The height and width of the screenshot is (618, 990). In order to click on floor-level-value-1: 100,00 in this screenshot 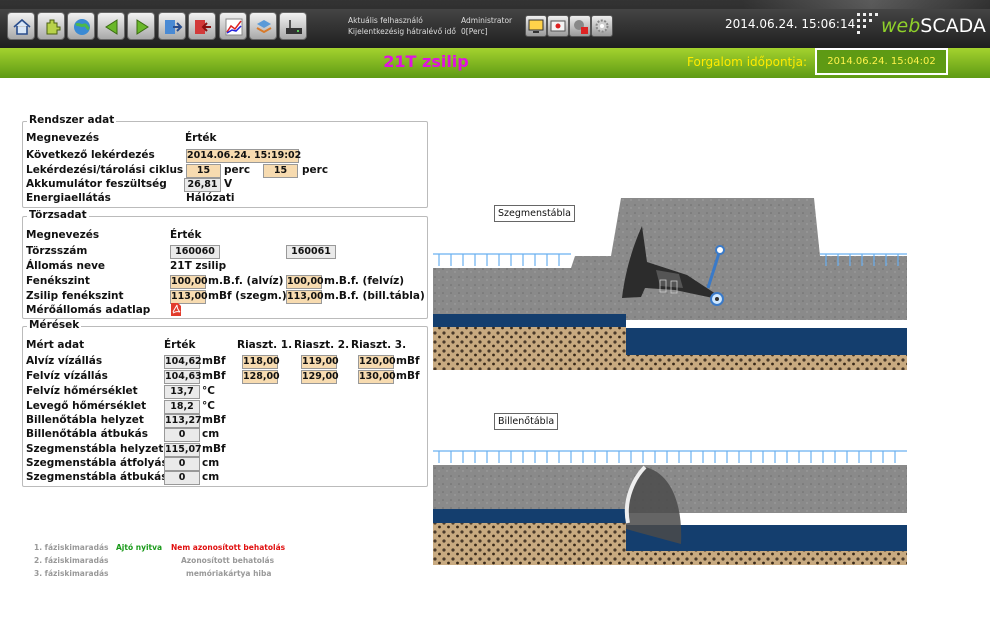, I will do `click(189, 282)`.